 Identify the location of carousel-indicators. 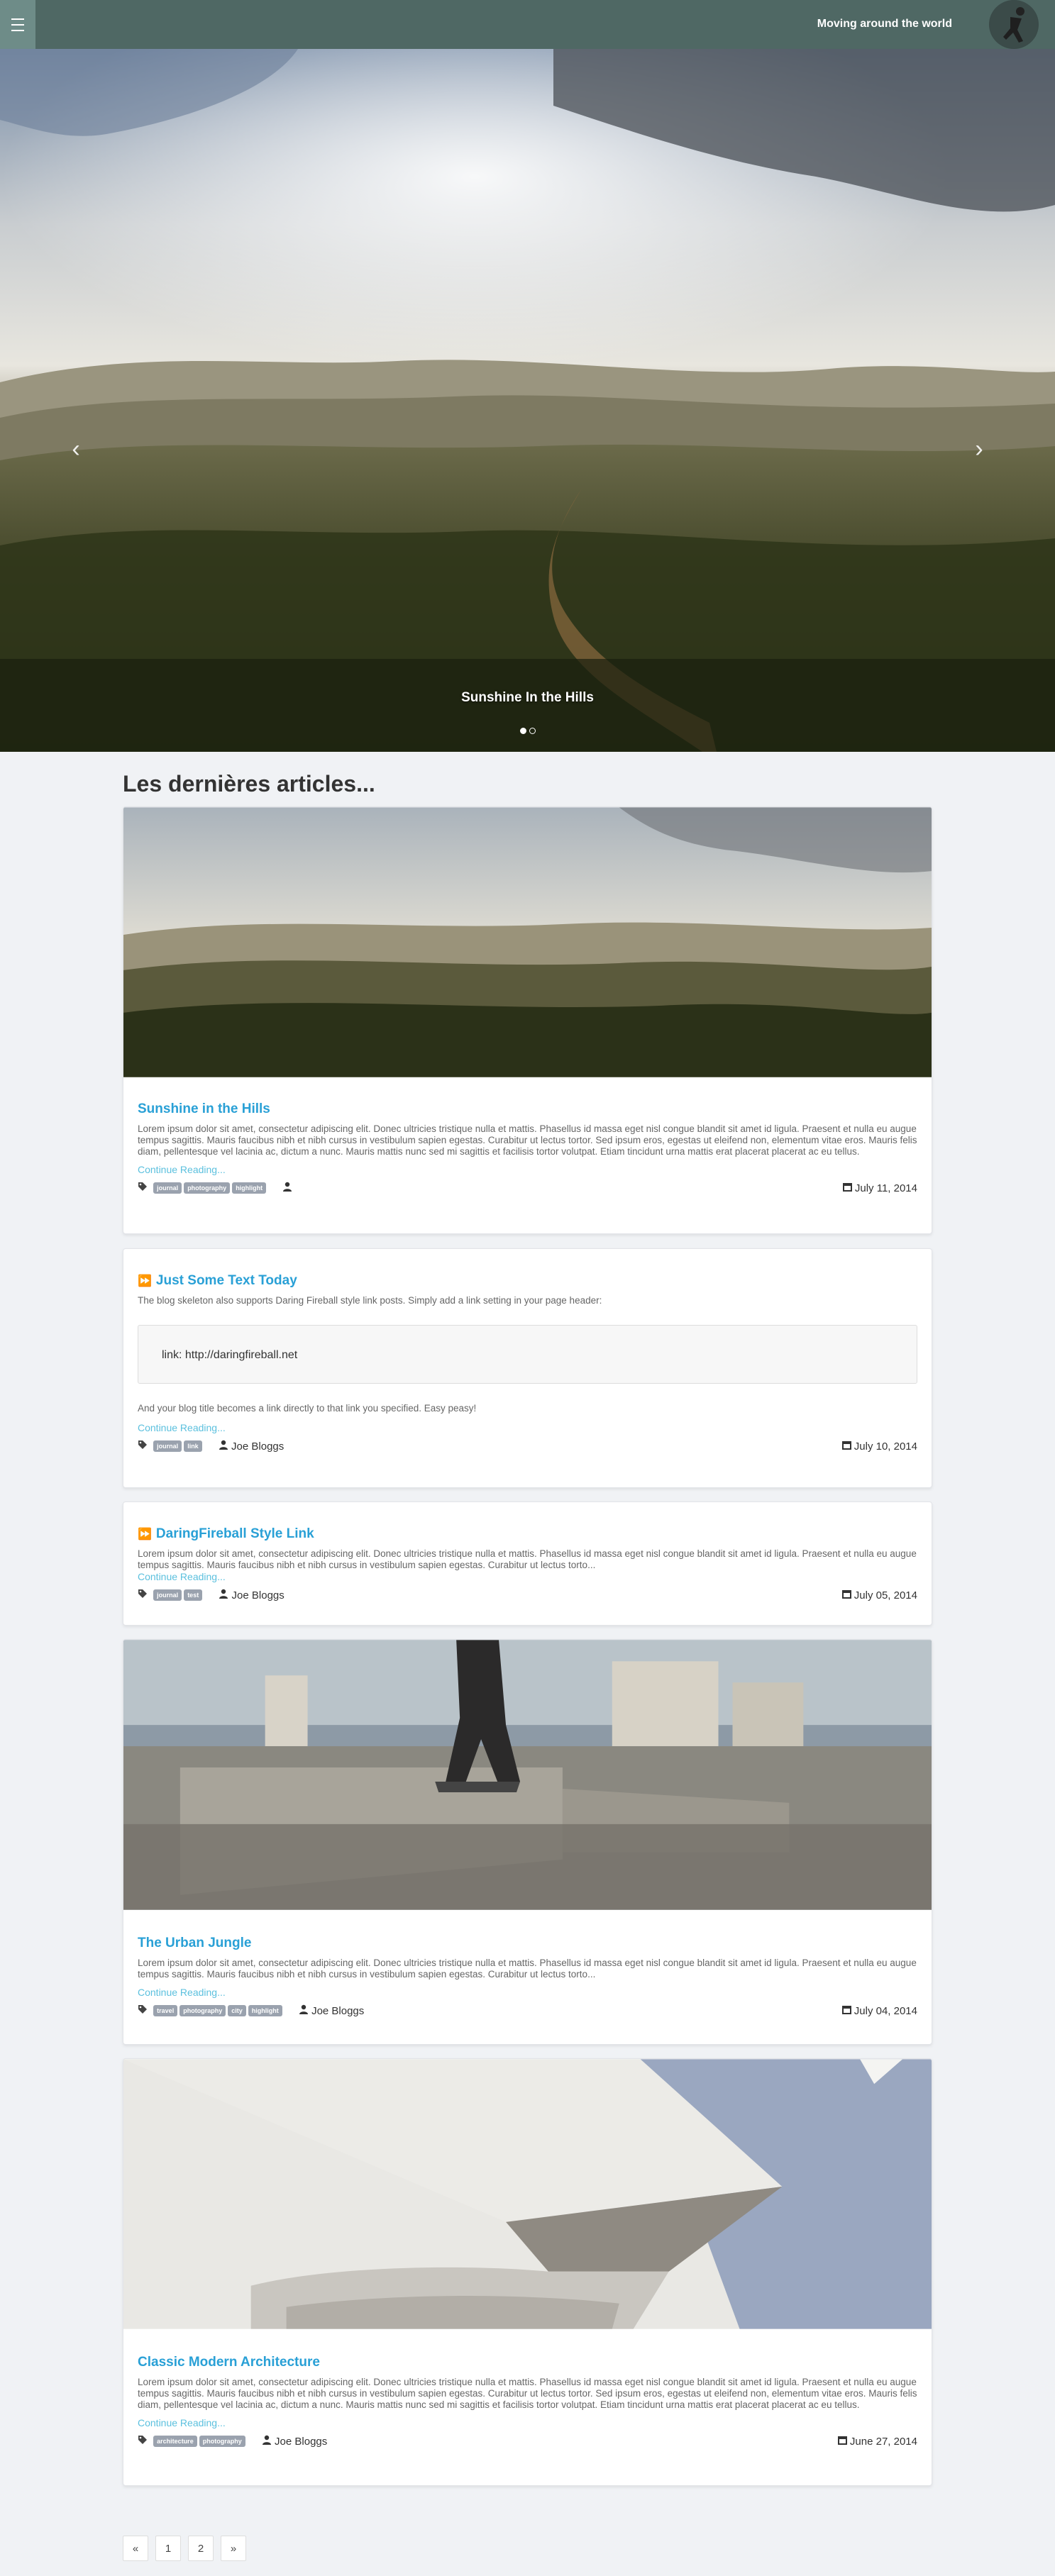
(527, 732).